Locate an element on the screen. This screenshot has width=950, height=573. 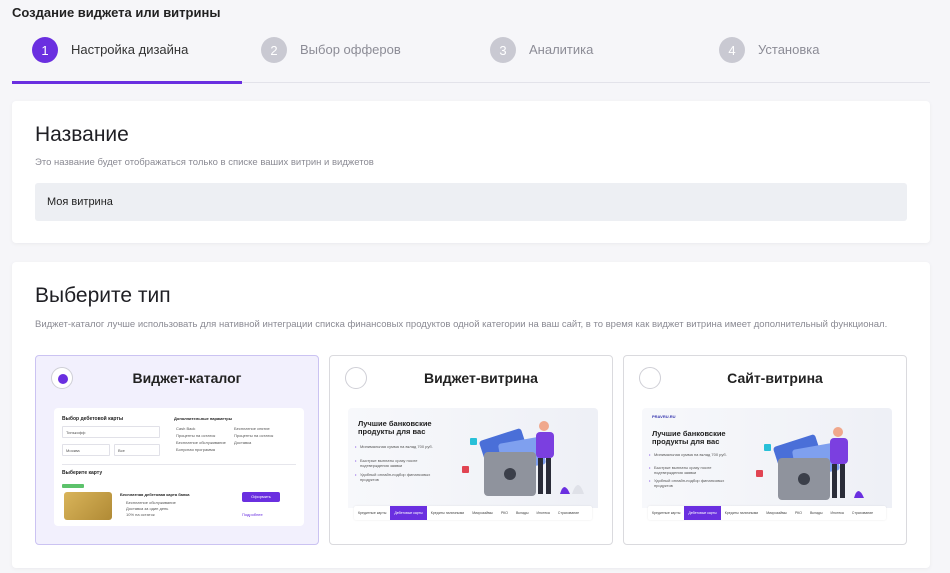
preview-details-link: Подробнее is located at coordinates (252, 514).